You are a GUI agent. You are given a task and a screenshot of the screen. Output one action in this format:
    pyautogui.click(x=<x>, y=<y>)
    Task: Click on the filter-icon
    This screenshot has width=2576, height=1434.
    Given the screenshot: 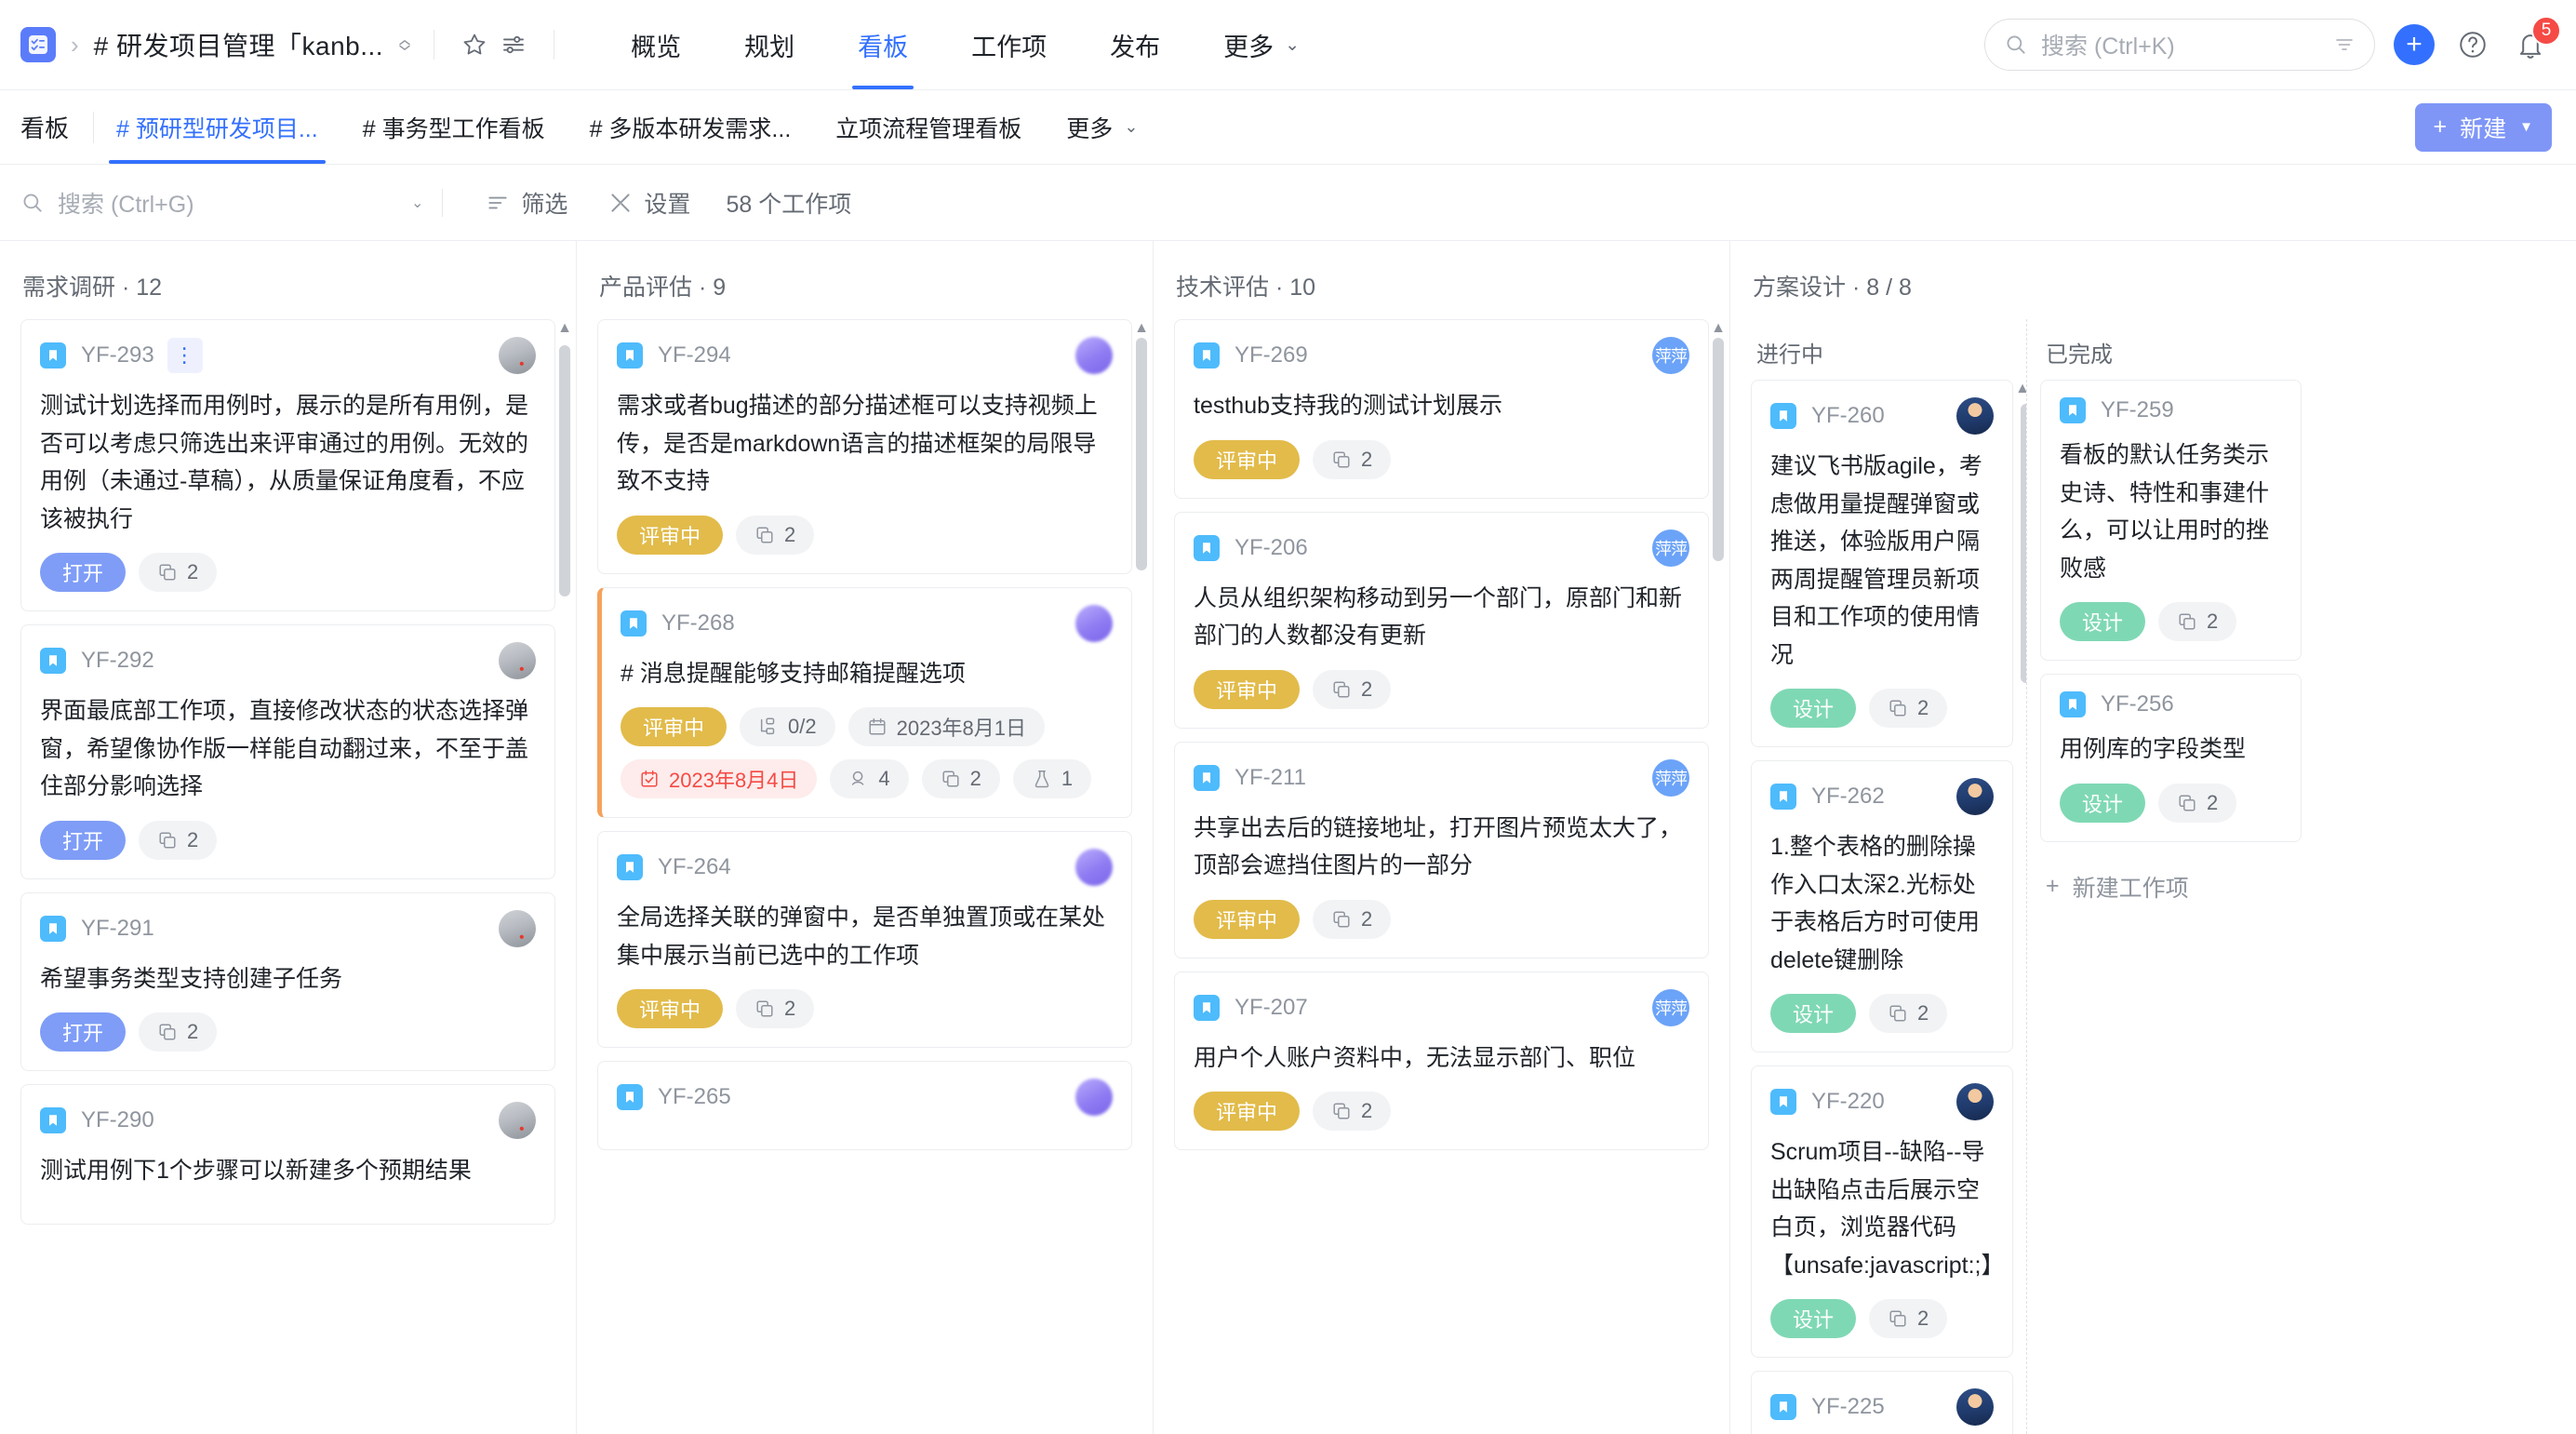 What is the action you would take?
    pyautogui.click(x=2344, y=45)
    